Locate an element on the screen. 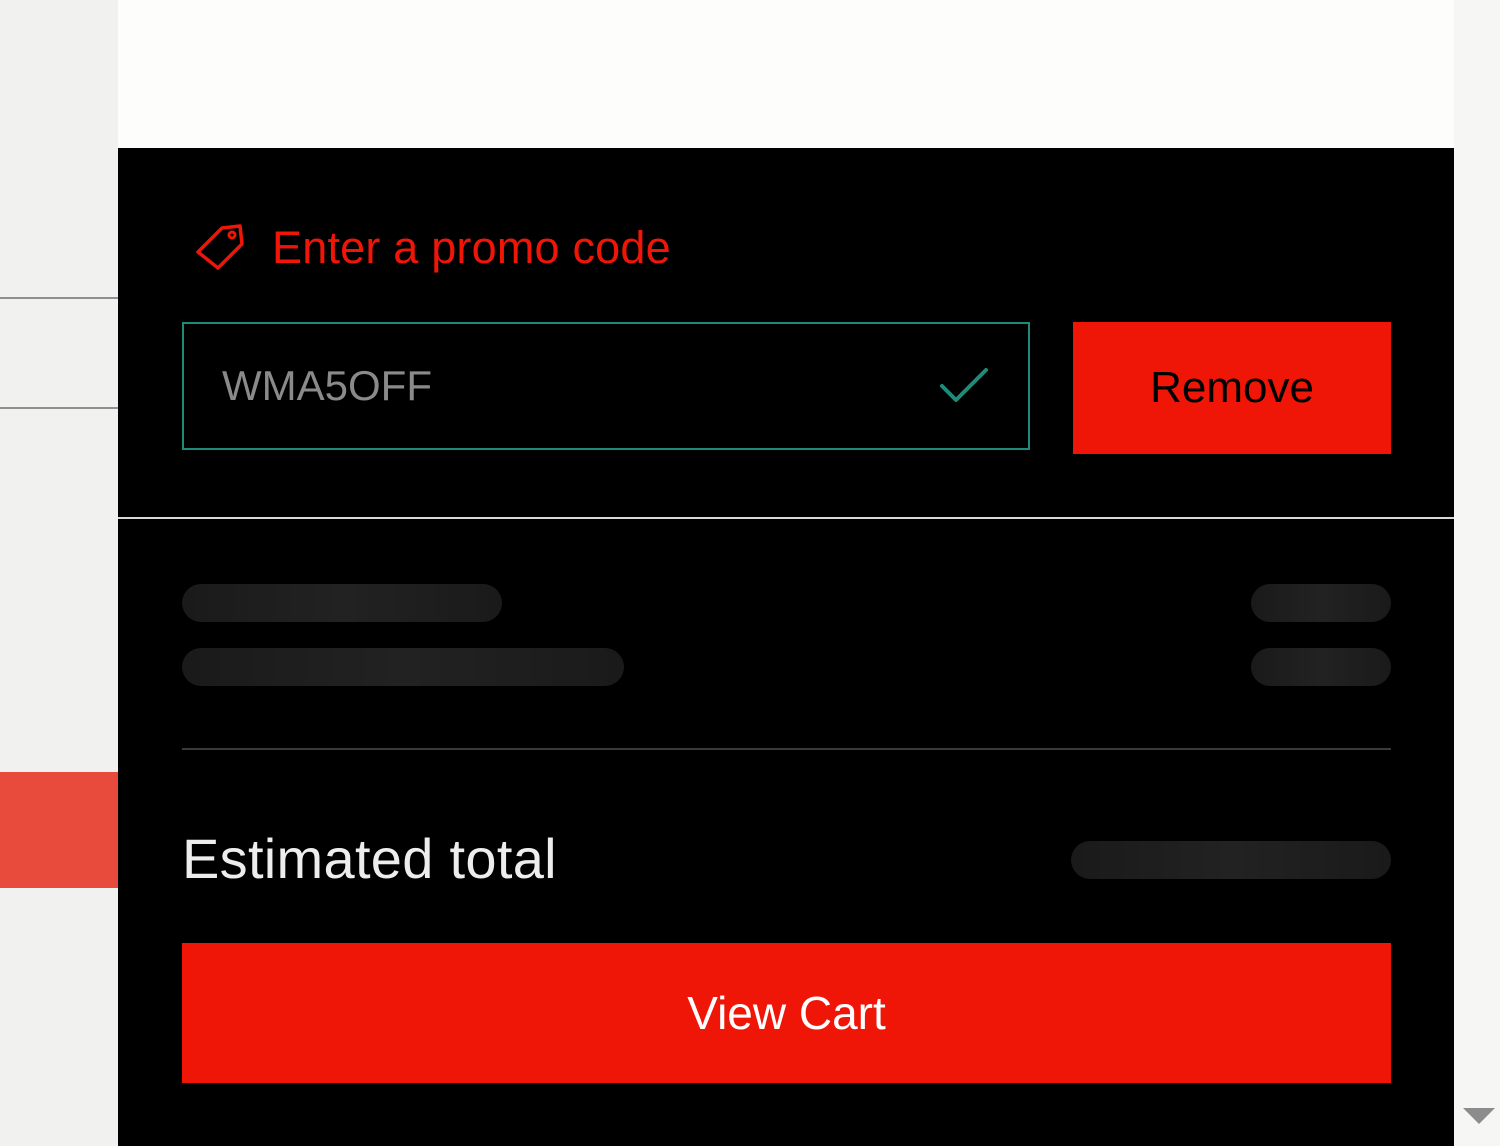 This screenshot has width=1500, height=1146. summary-divider is located at coordinates (786, 749).